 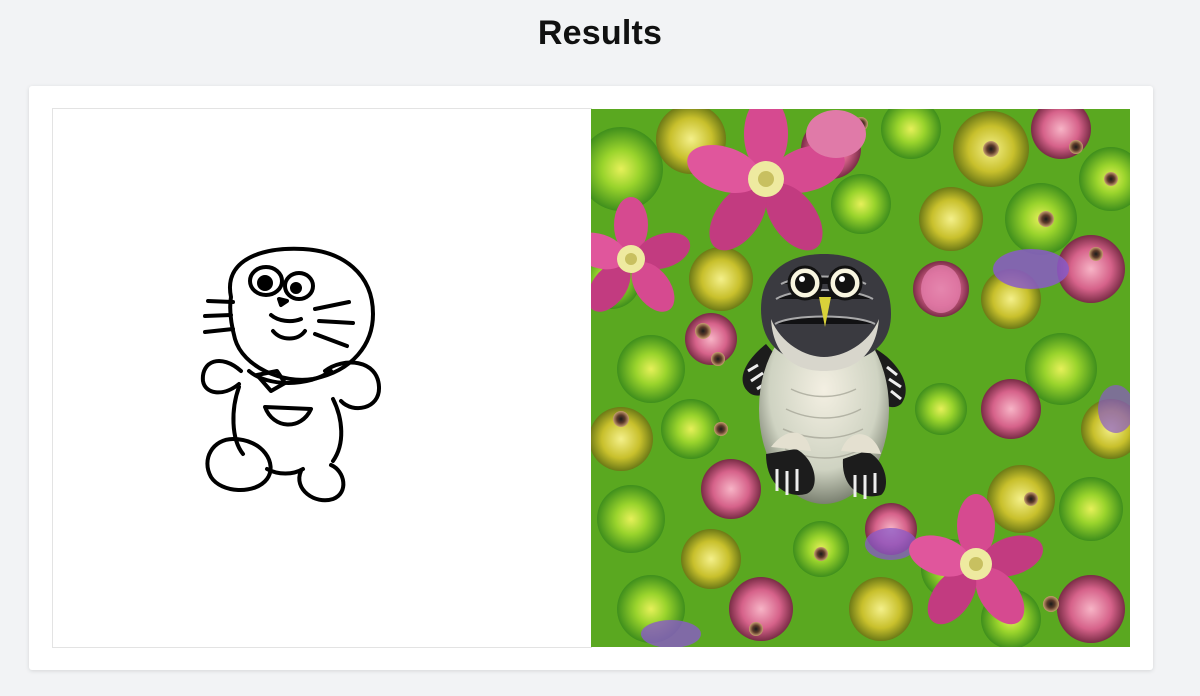 What do you see at coordinates (600, 33) in the screenshot?
I see `page-title: Results` at bounding box center [600, 33].